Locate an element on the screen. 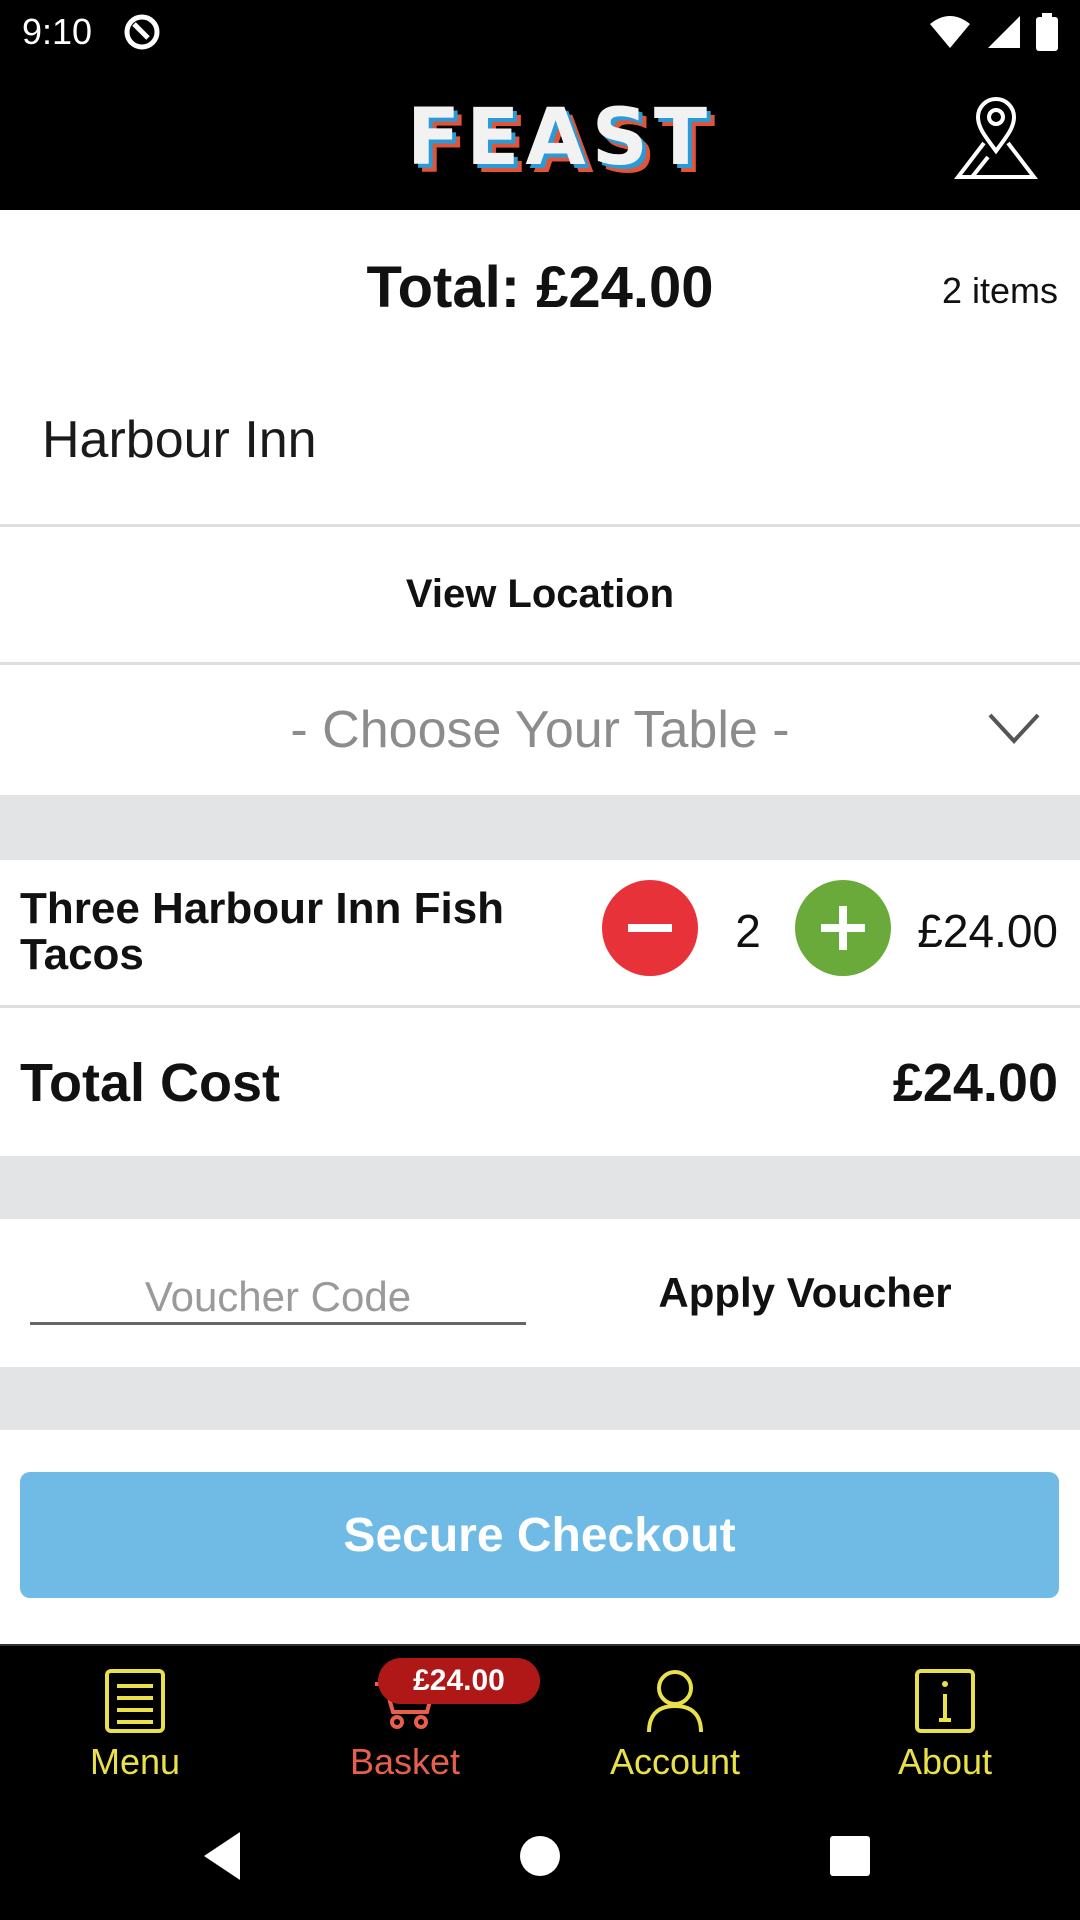 Image resolution: width=1080 pixels, height=1920 pixels. total-cost-label: Total Cost is located at coordinates (150, 1083).